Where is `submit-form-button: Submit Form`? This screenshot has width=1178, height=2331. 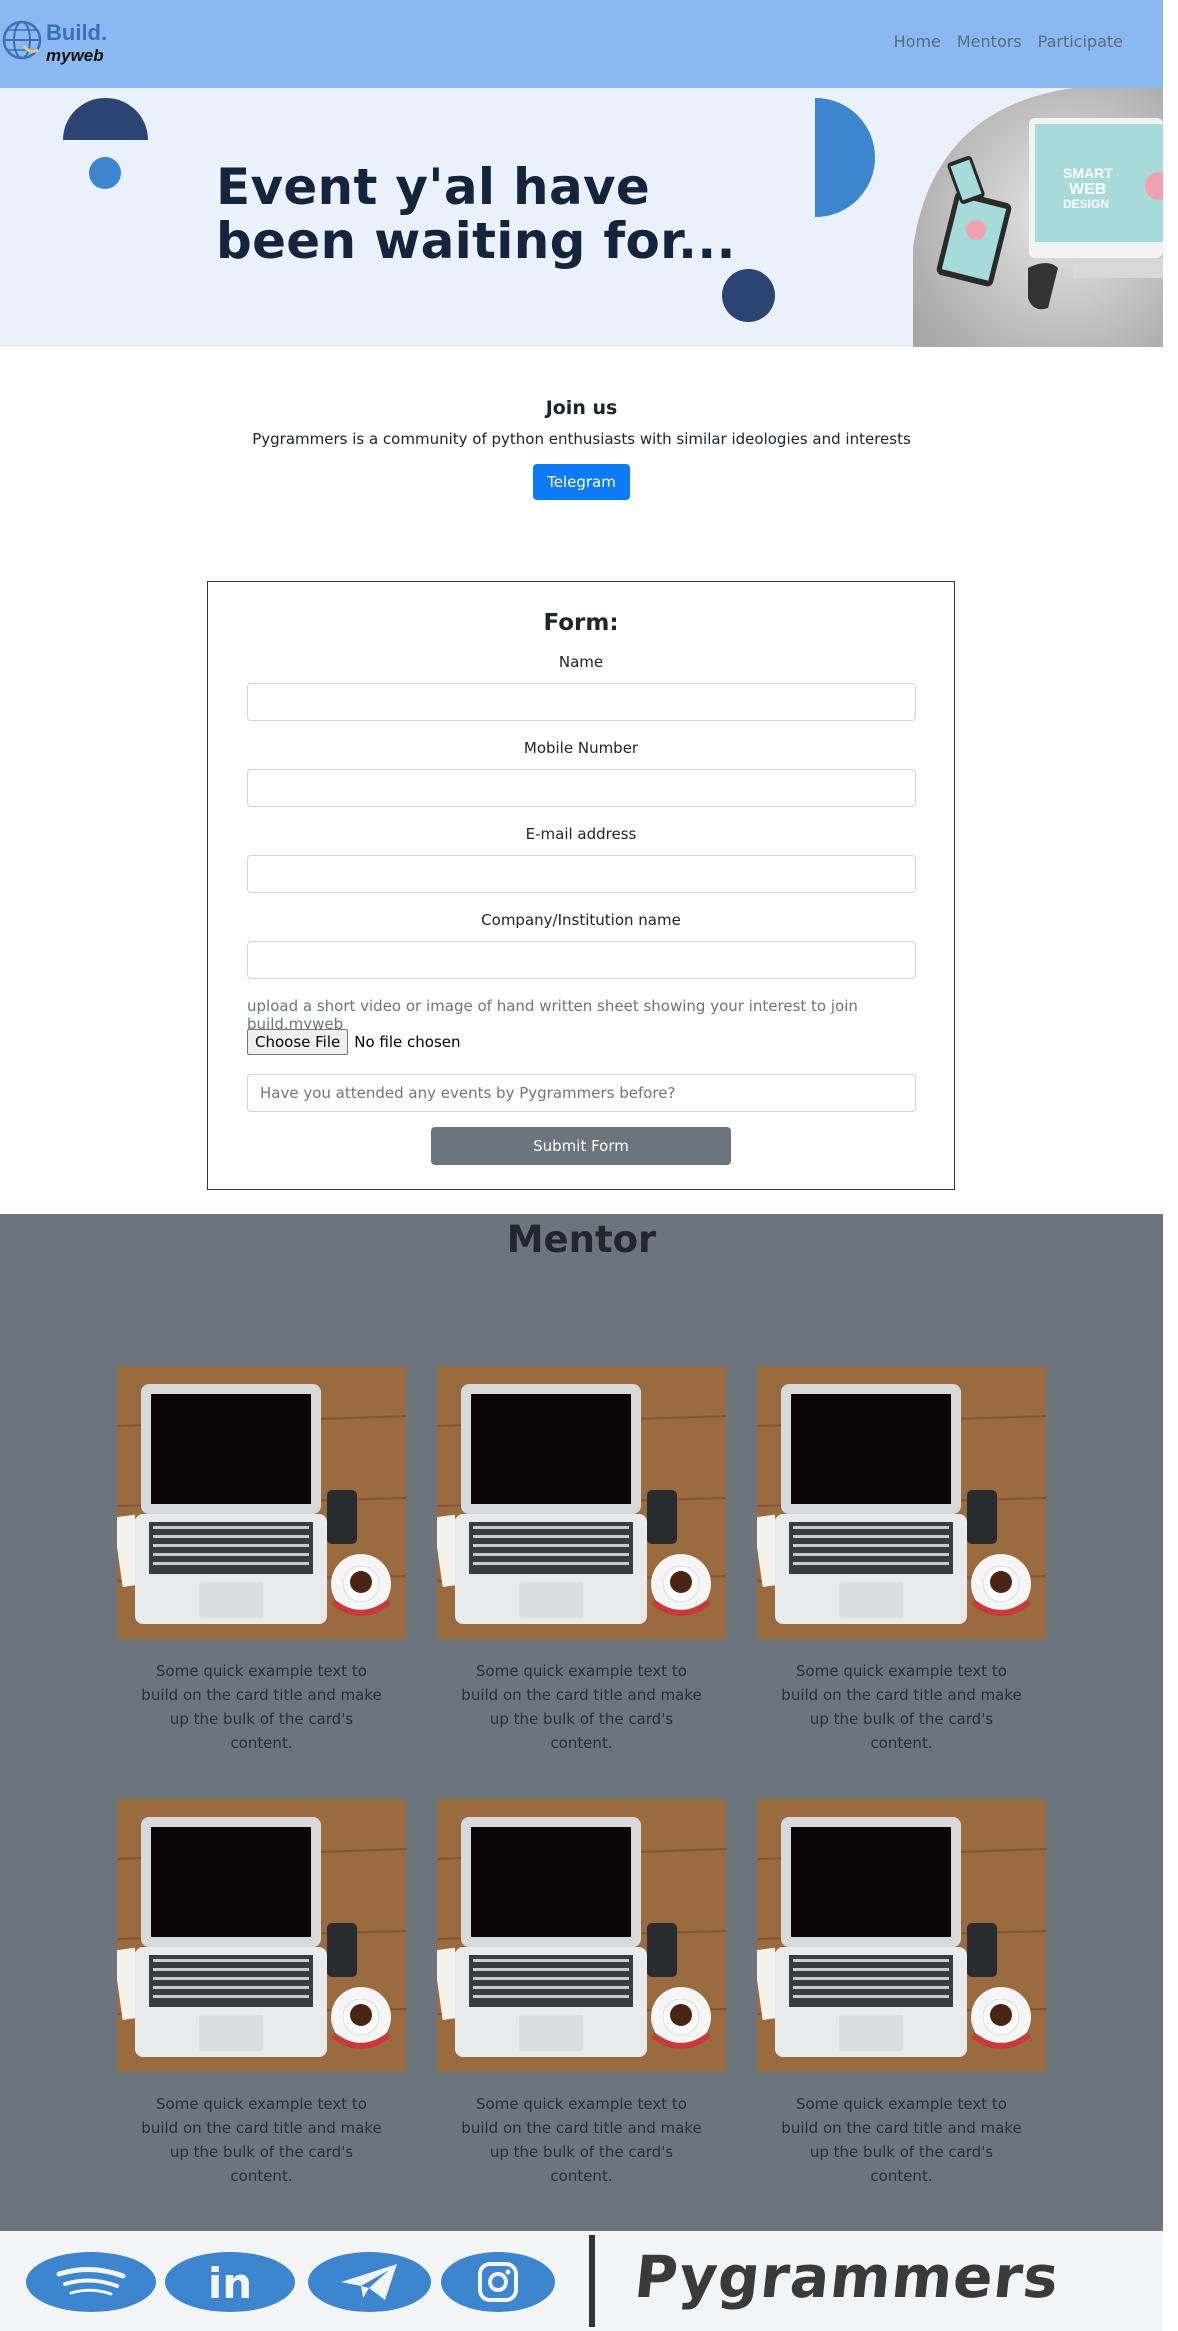
submit-form-button: Submit Form is located at coordinates (581, 1146).